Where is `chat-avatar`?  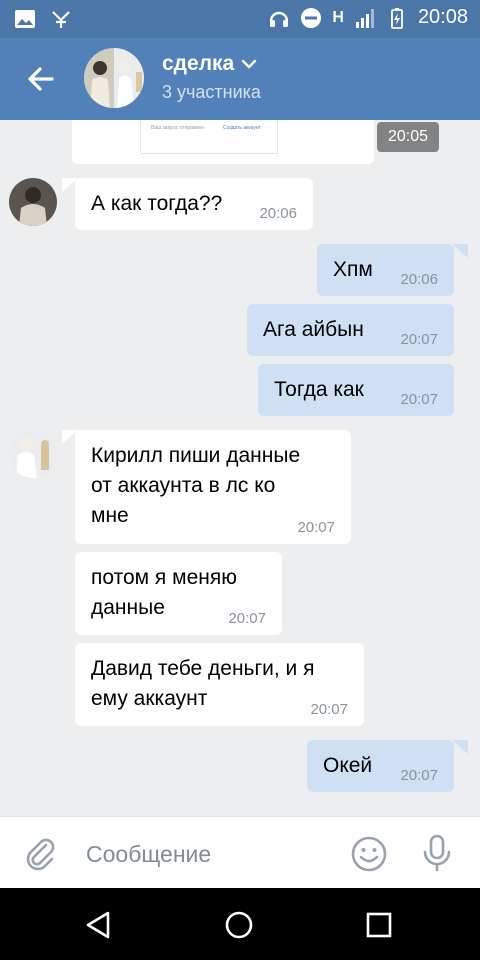 chat-avatar is located at coordinates (114, 78).